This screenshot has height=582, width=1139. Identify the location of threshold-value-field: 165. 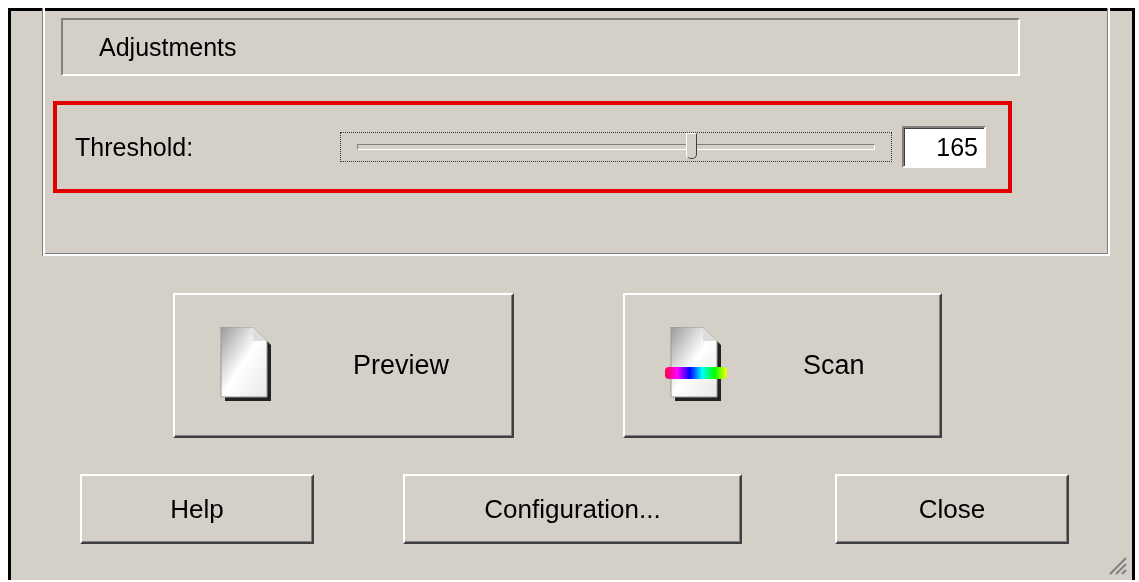
(944, 147).